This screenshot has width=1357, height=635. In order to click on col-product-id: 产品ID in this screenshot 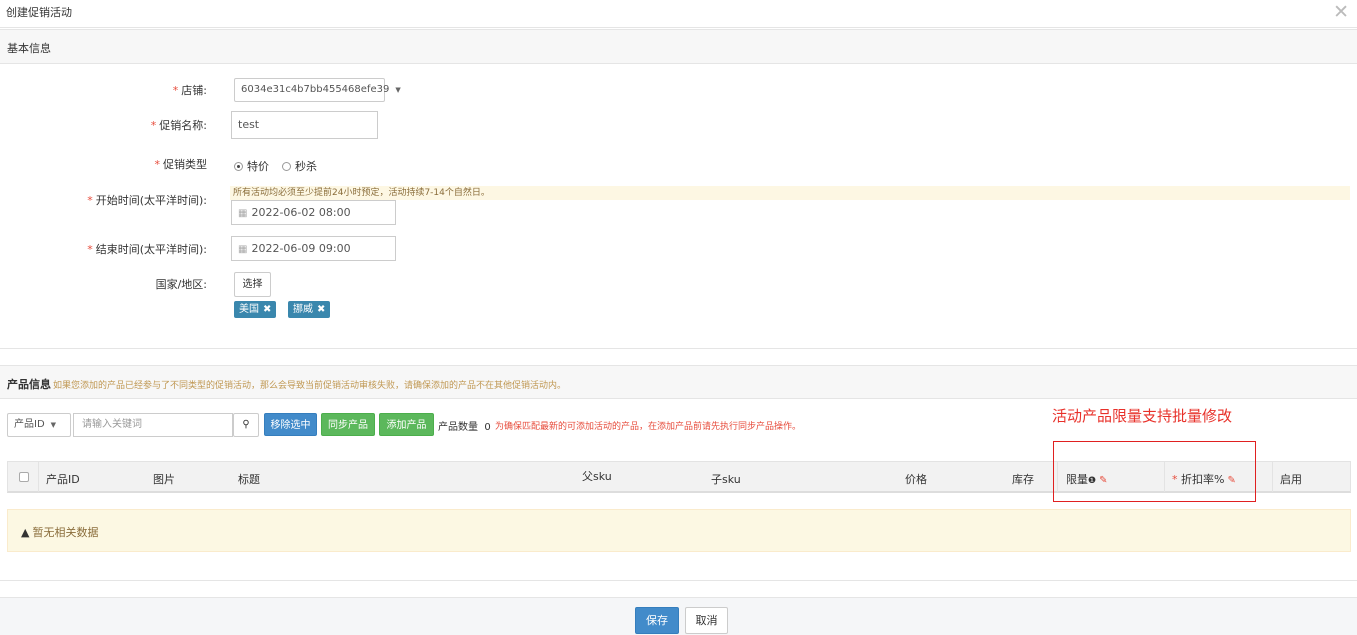, I will do `click(63, 479)`.